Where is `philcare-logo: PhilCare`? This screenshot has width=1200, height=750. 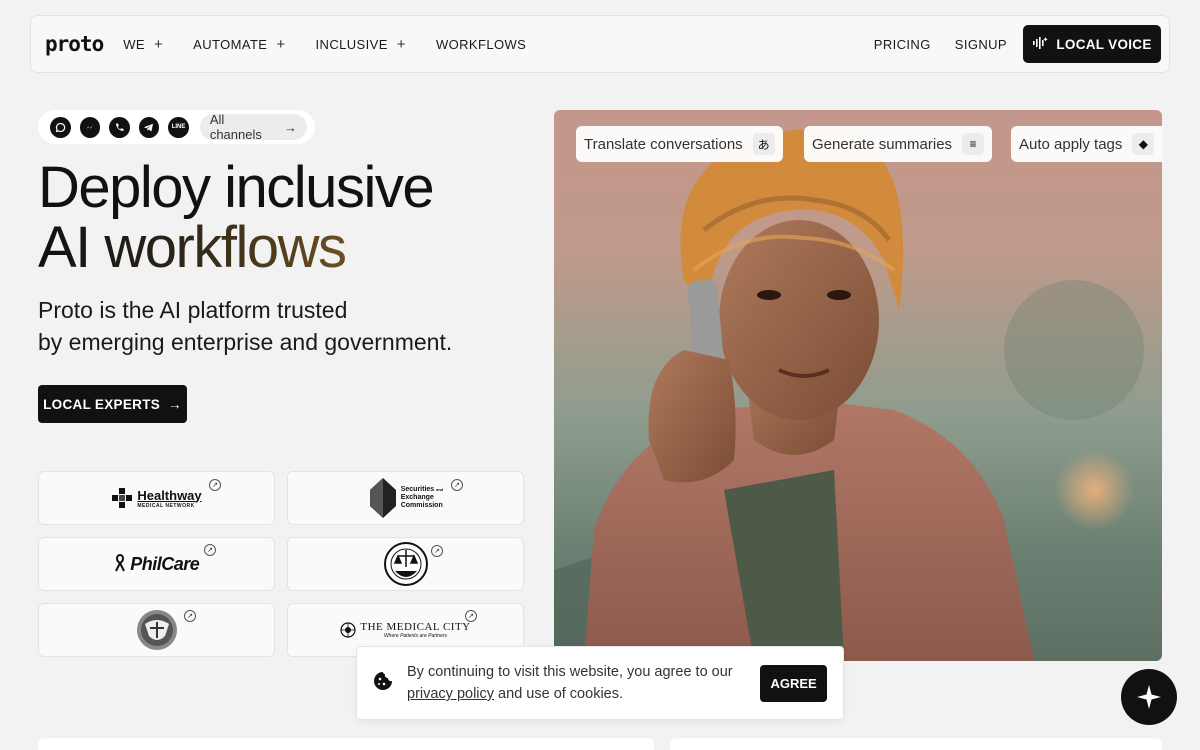
philcare-logo: PhilCare is located at coordinates (157, 564).